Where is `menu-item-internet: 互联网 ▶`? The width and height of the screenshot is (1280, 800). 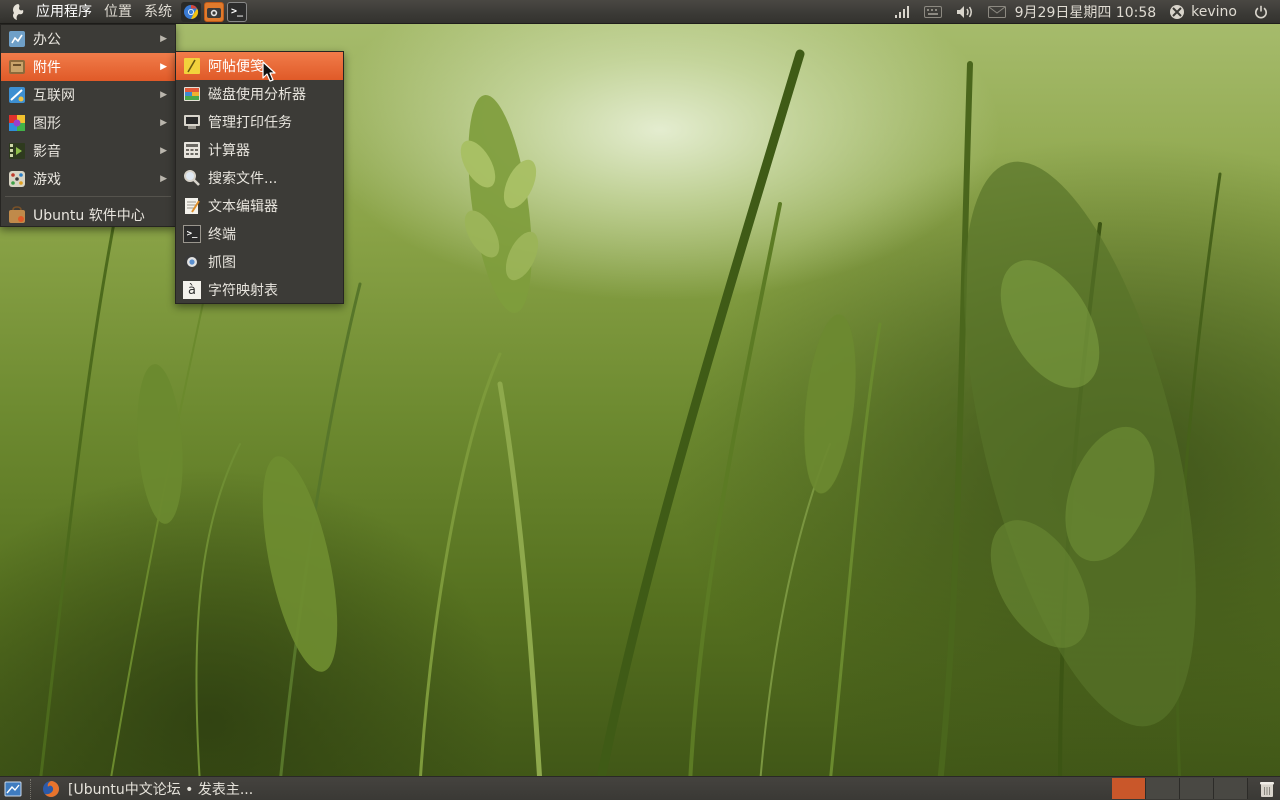
menu-item-internet: 互联网 ▶ is located at coordinates (88, 95).